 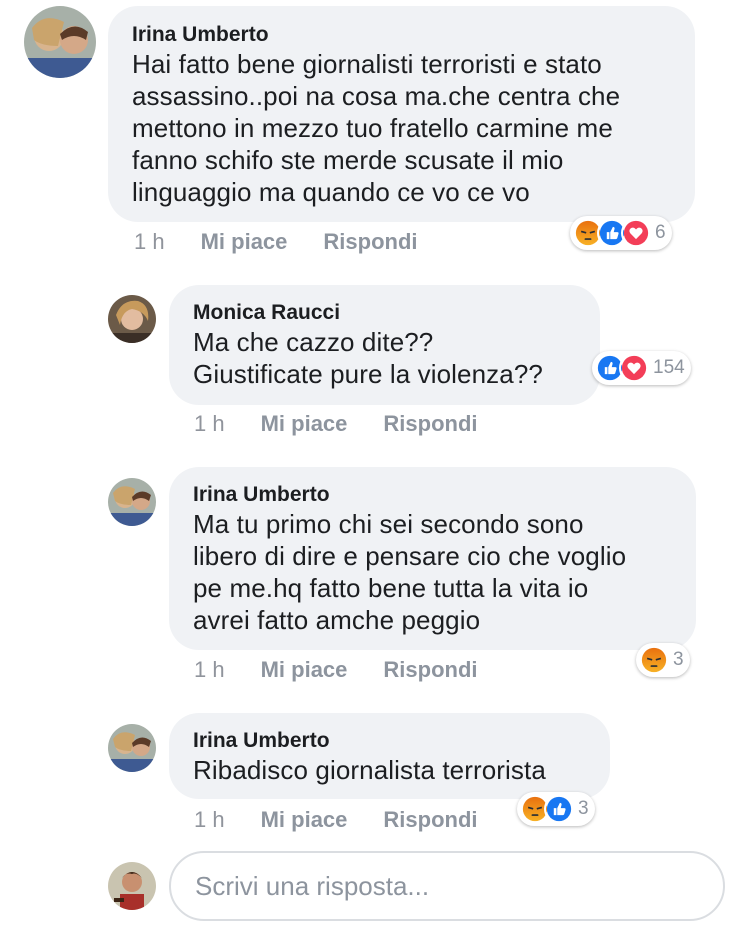 I want to click on reaction-count: 154, so click(x=669, y=367).